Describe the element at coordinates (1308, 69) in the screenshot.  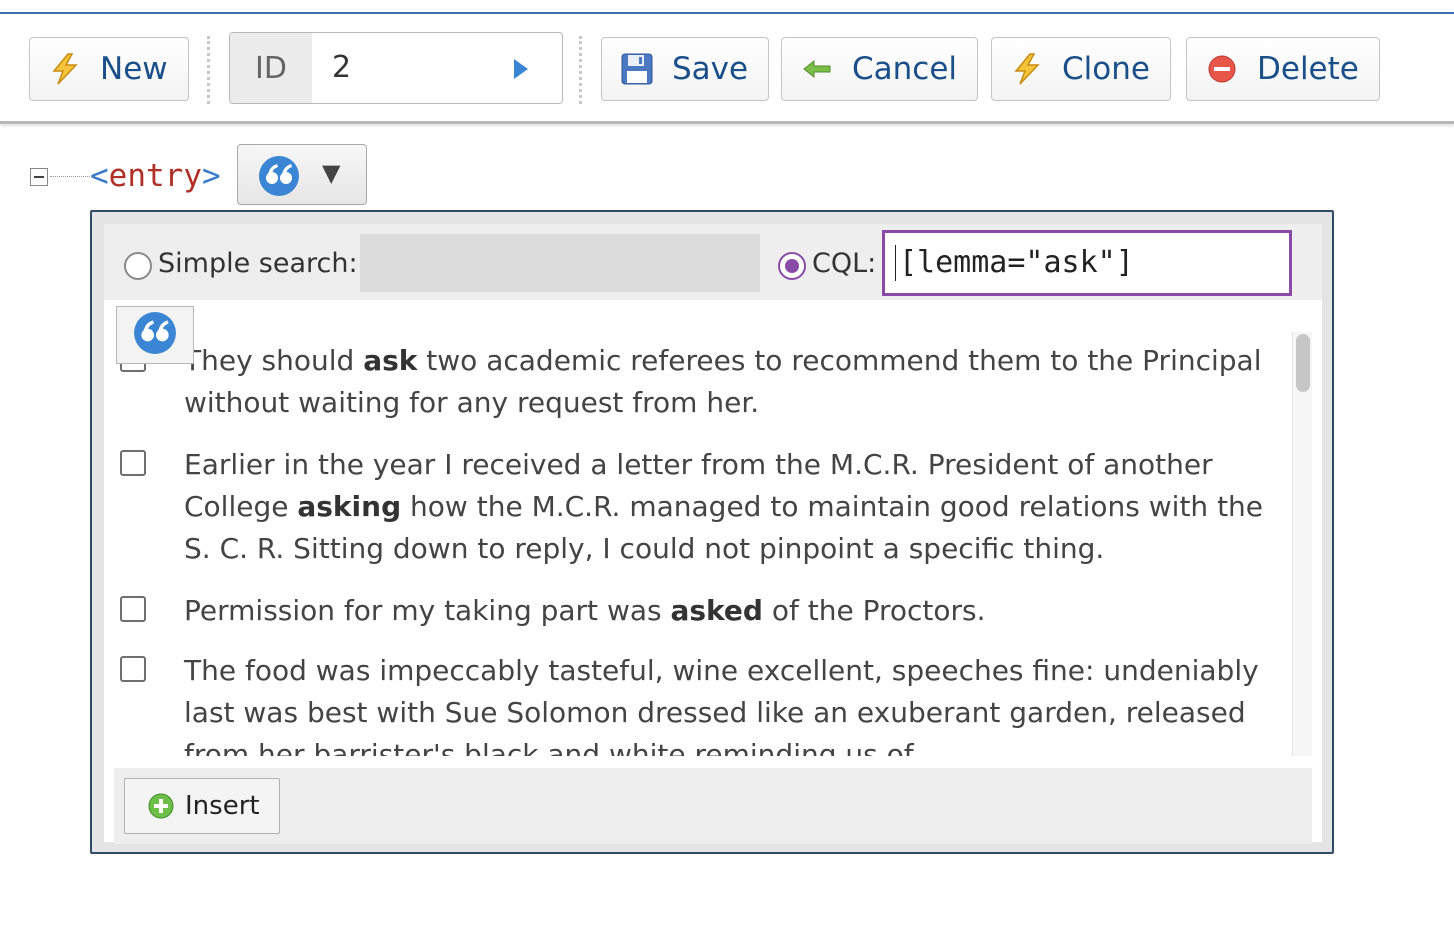
I see `delete-button-label: Delete` at that location.